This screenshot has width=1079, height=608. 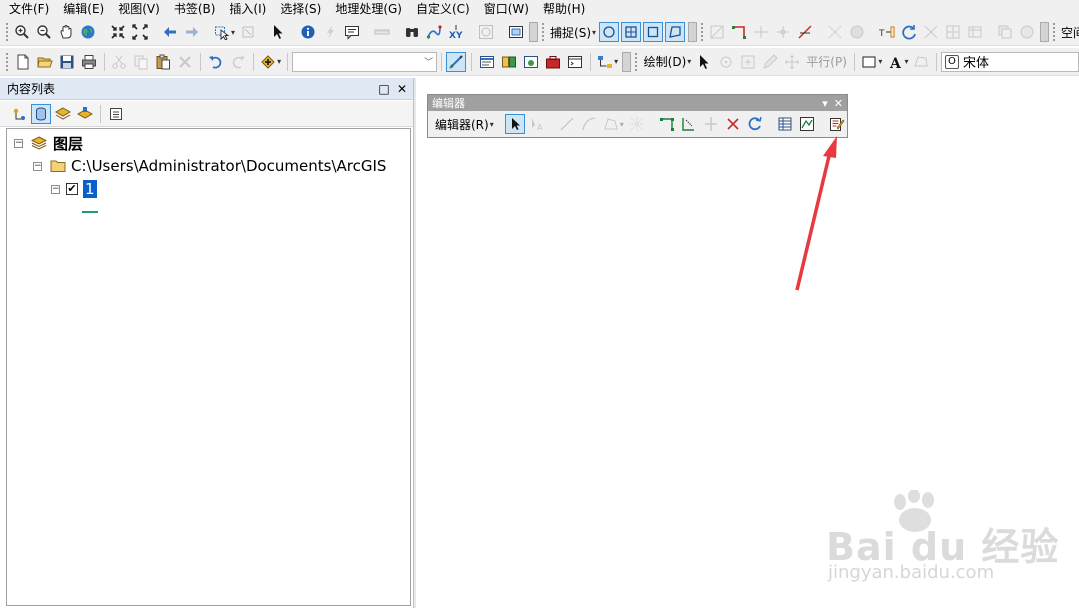 What do you see at coordinates (567, 124) in the screenshot?
I see `straight-segment-icon` at bounding box center [567, 124].